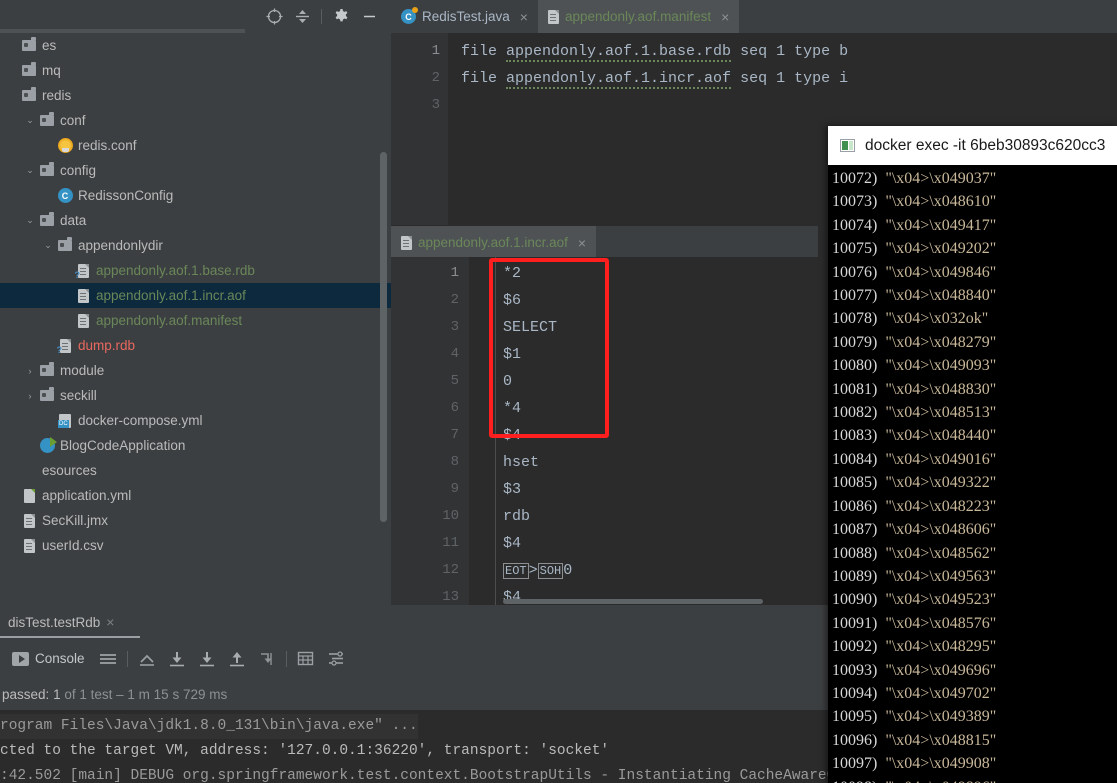 This screenshot has width=1117, height=783. I want to click on tree-item-conf: ⌄ conf, so click(195, 120).